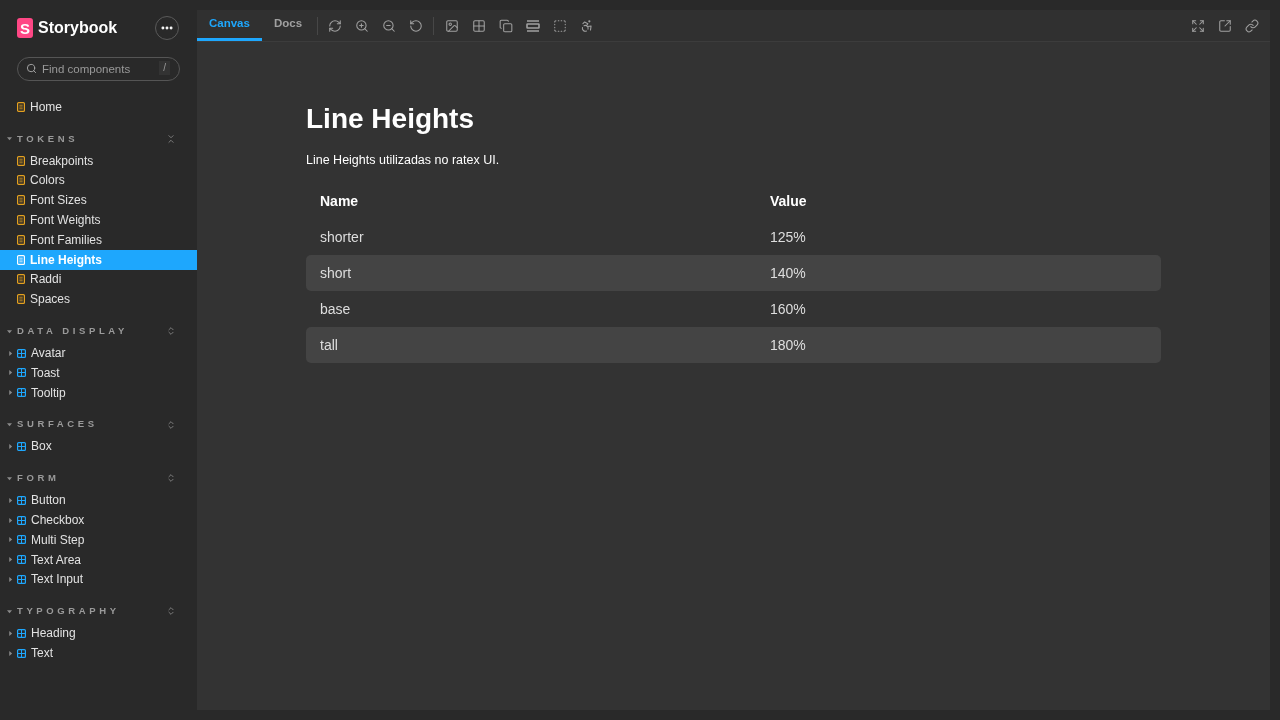 This screenshot has height=720, width=1280. What do you see at coordinates (25, 28) in the screenshot?
I see `logo: S` at bounding box center [25, 28].